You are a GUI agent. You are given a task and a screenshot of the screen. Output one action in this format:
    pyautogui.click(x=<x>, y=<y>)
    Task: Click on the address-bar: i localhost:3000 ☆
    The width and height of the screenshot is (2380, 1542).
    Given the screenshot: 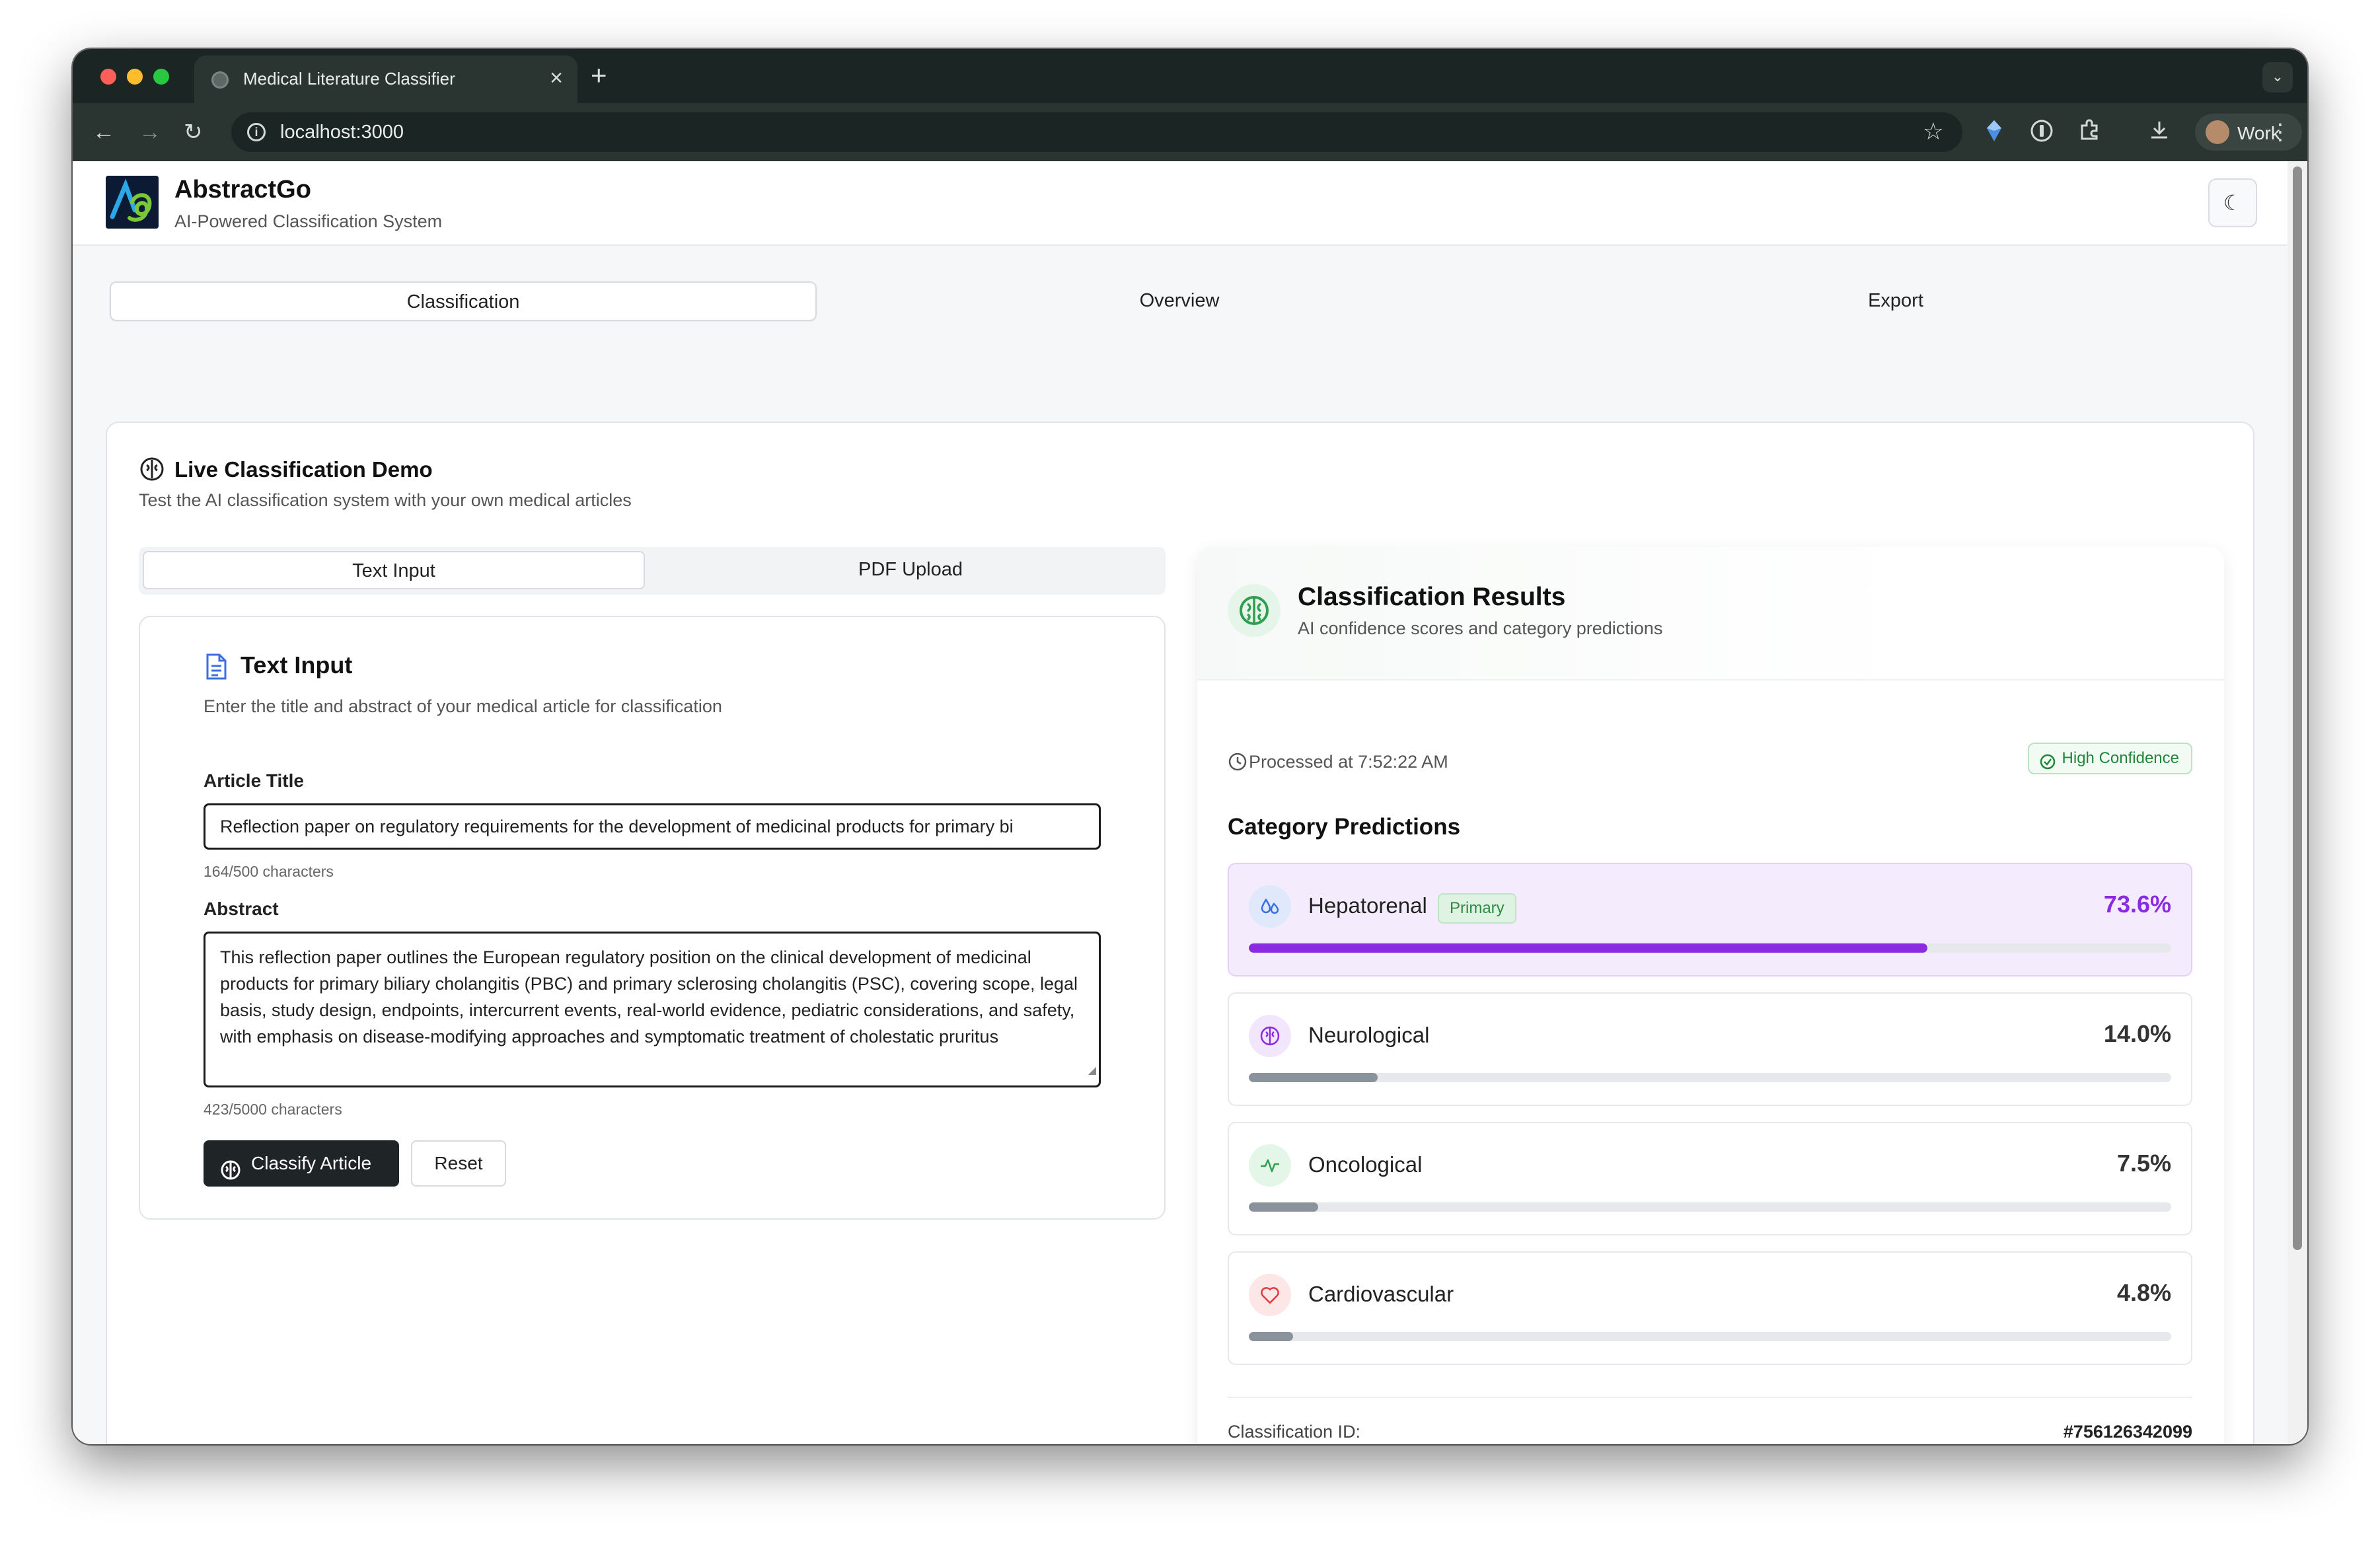 What is the action you would take?
    pyautogui.click(x=1096, y=132)
    